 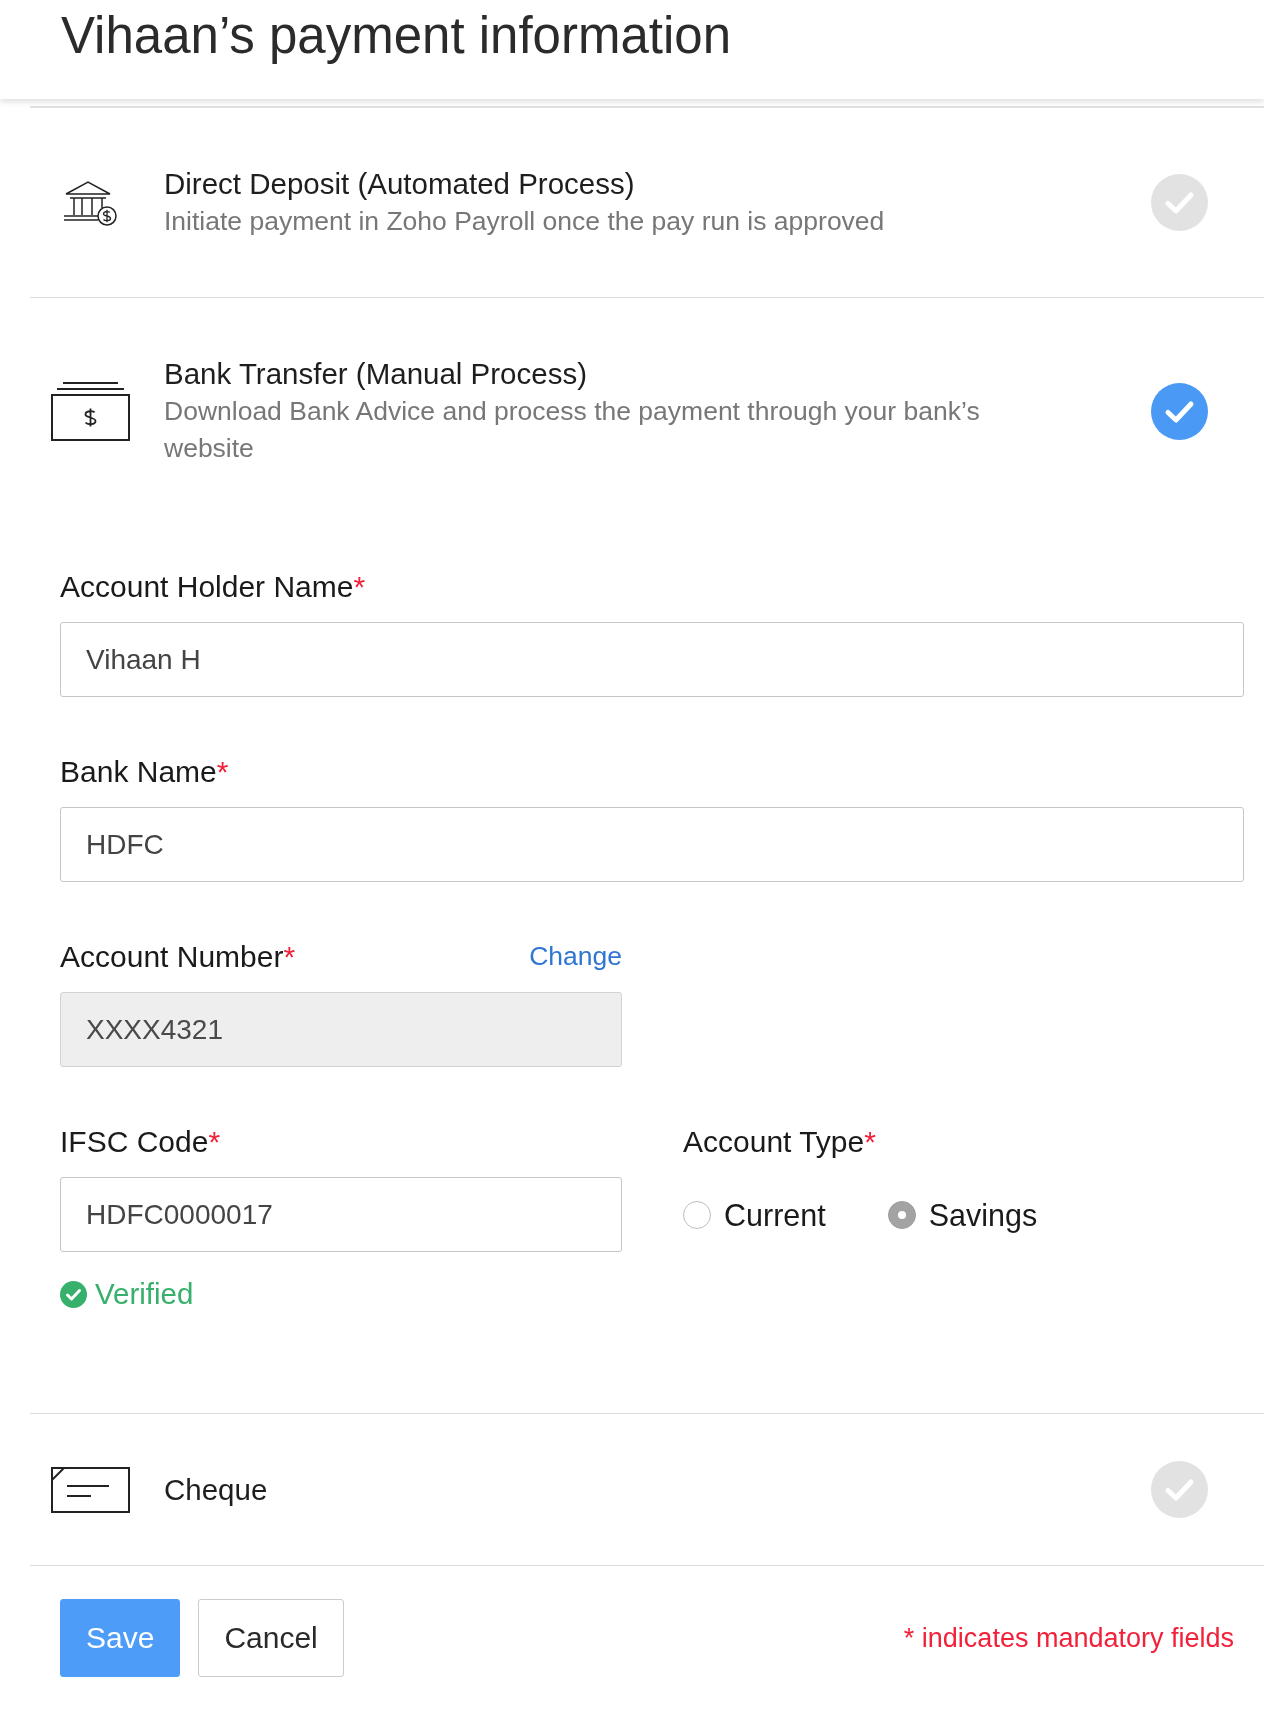 What do you see at coordinates (775, 1214) in the screenshot?
I see `radio-label: Current` at bounding box center [775, 1214].